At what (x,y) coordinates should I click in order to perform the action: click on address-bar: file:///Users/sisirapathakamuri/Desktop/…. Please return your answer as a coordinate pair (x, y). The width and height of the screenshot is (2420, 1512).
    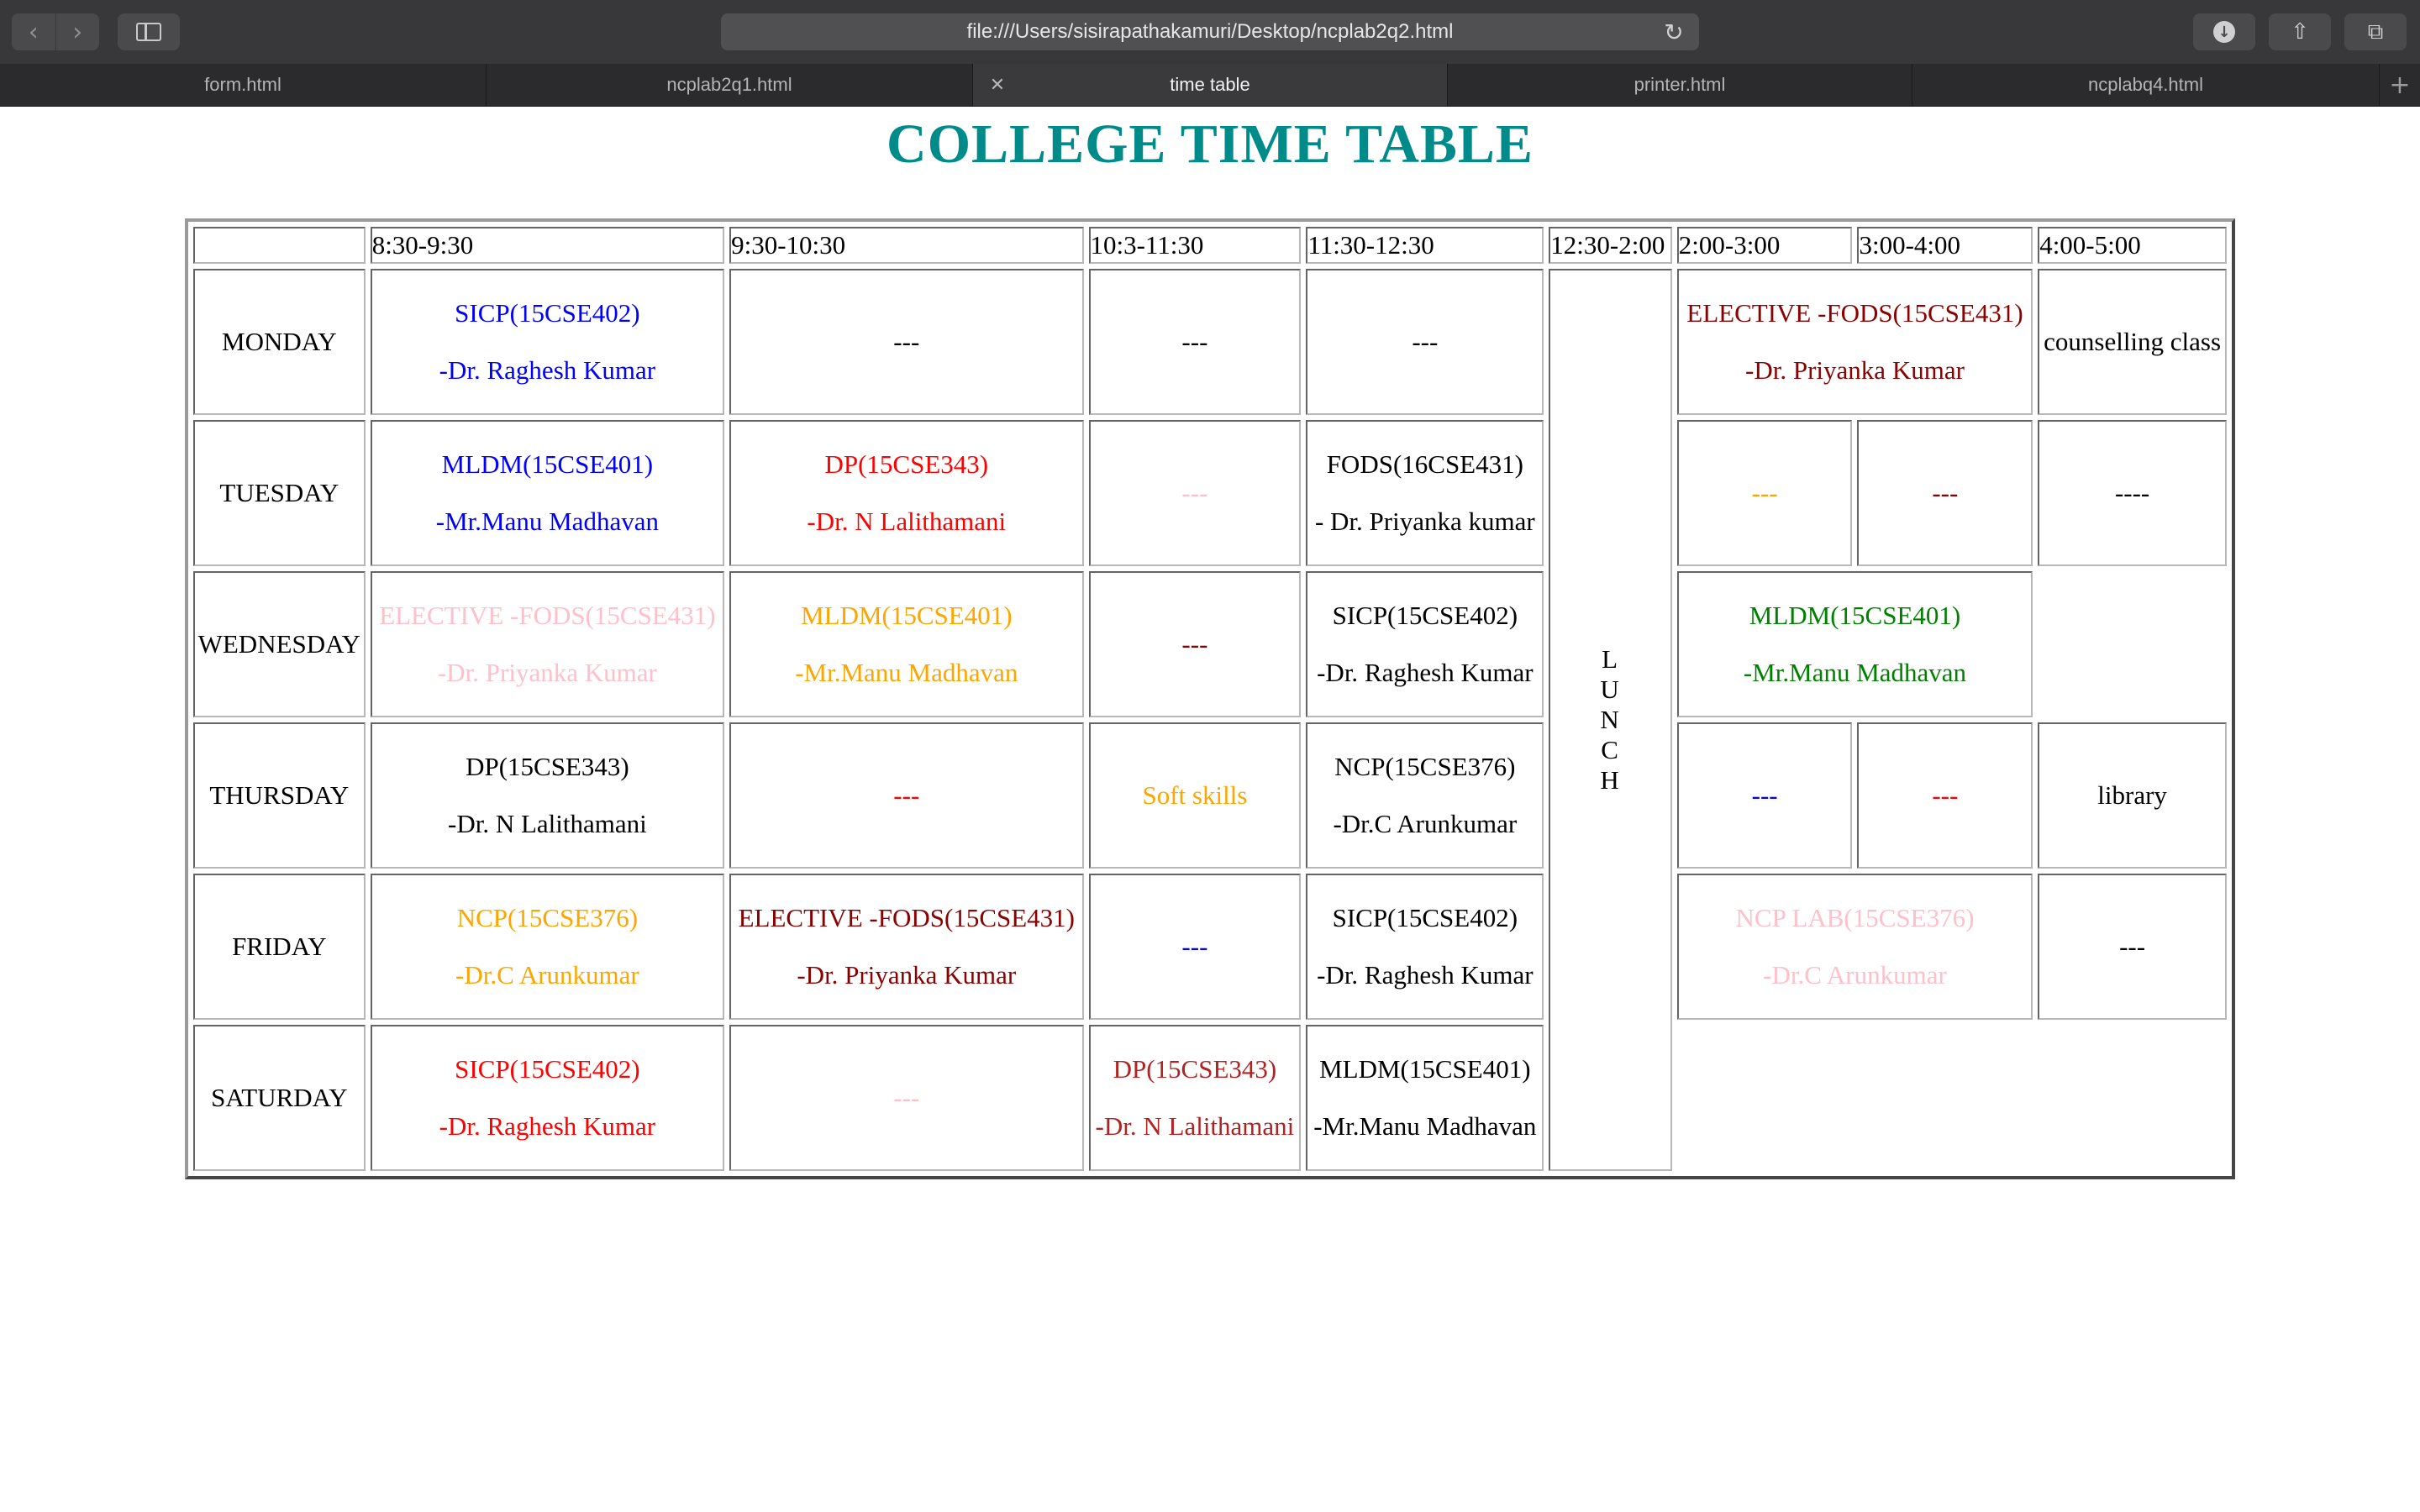
    Looking at the image, I should click on (1210, 31).